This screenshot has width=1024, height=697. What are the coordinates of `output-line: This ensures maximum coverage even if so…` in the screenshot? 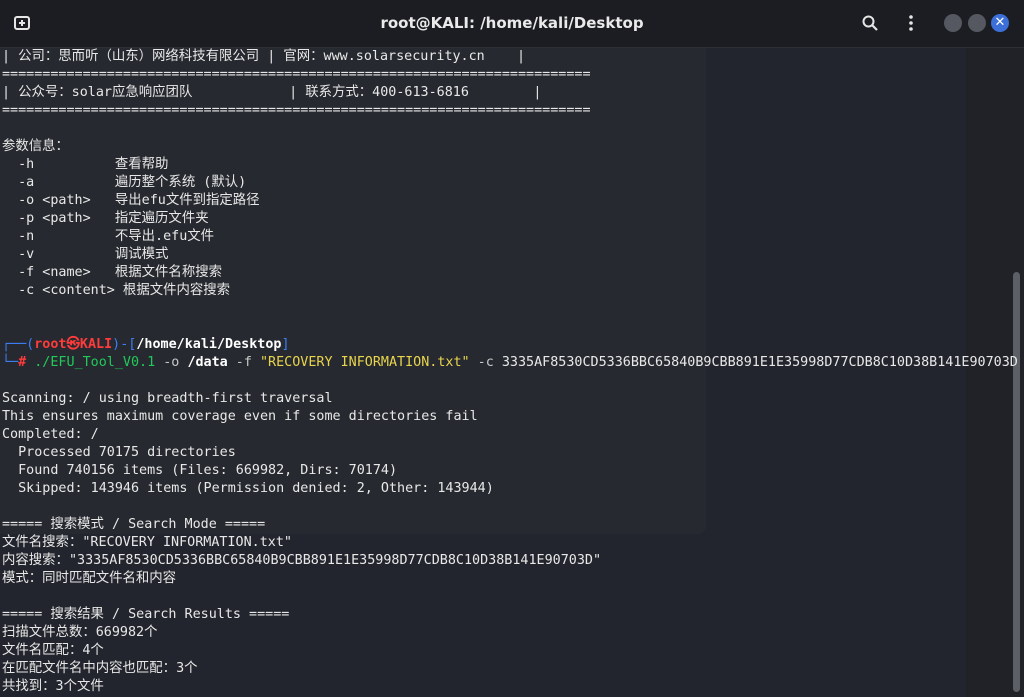 It's located at (240, 416).